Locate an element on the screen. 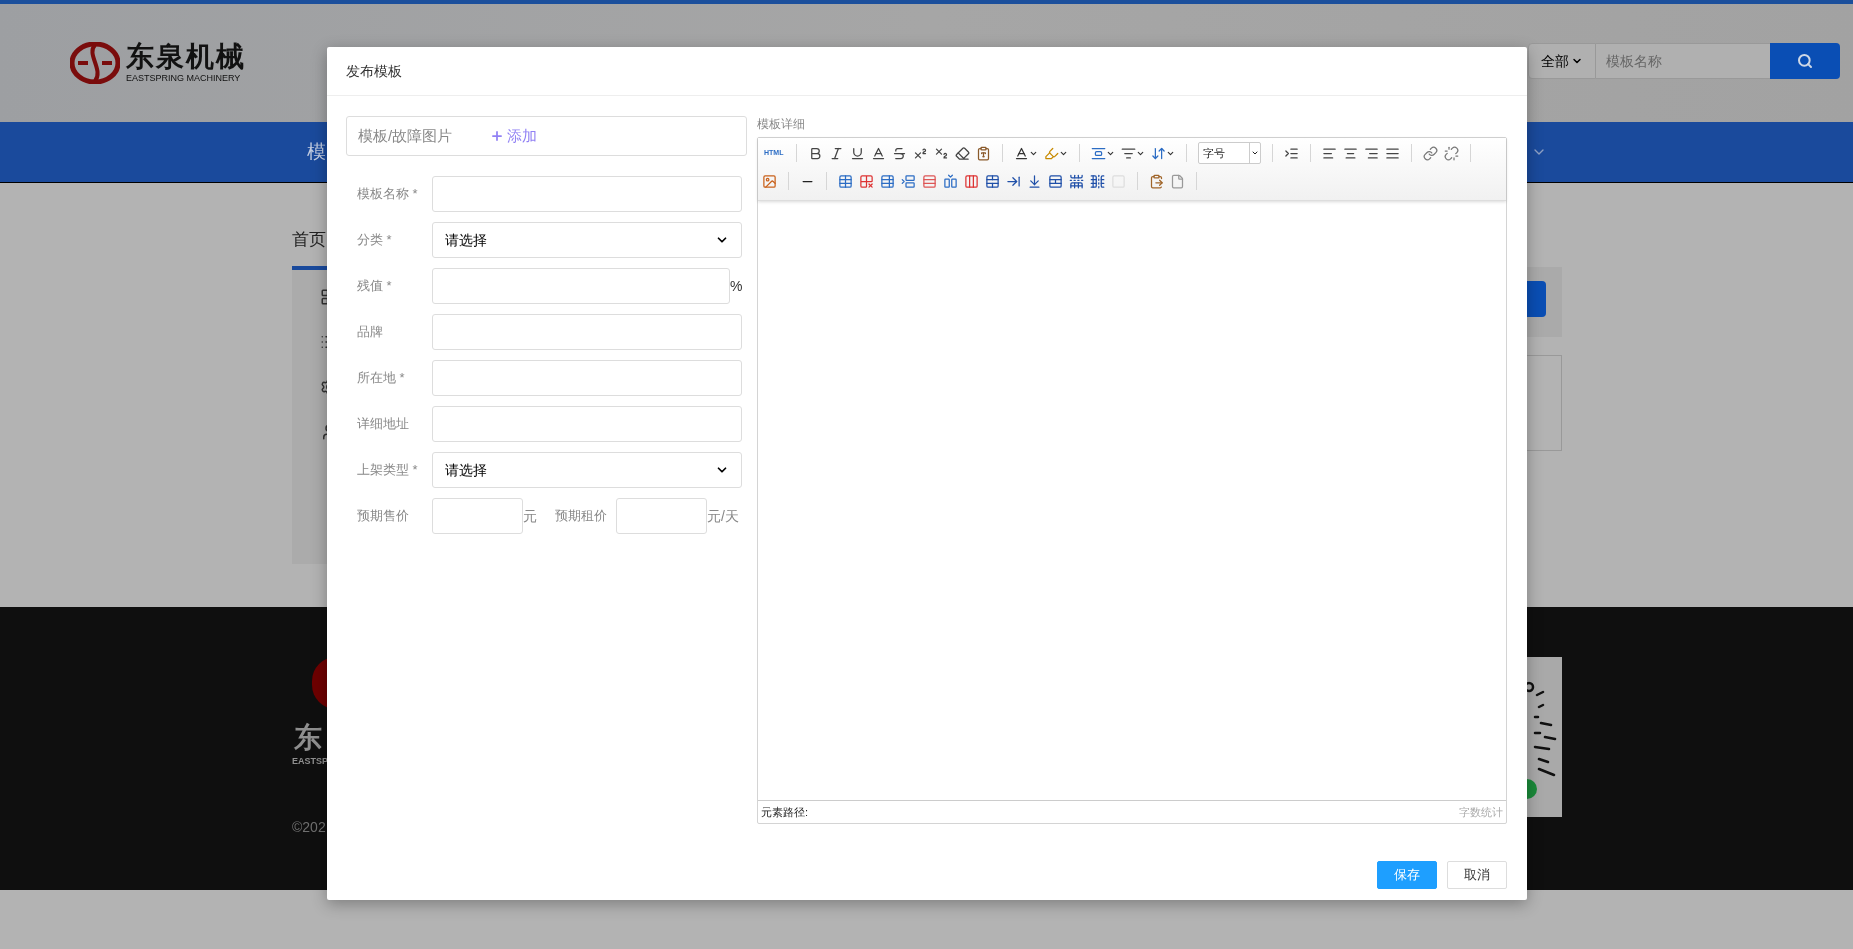 The image size is (1853, 949). eraser-icon is located at coordinates (963, 153).